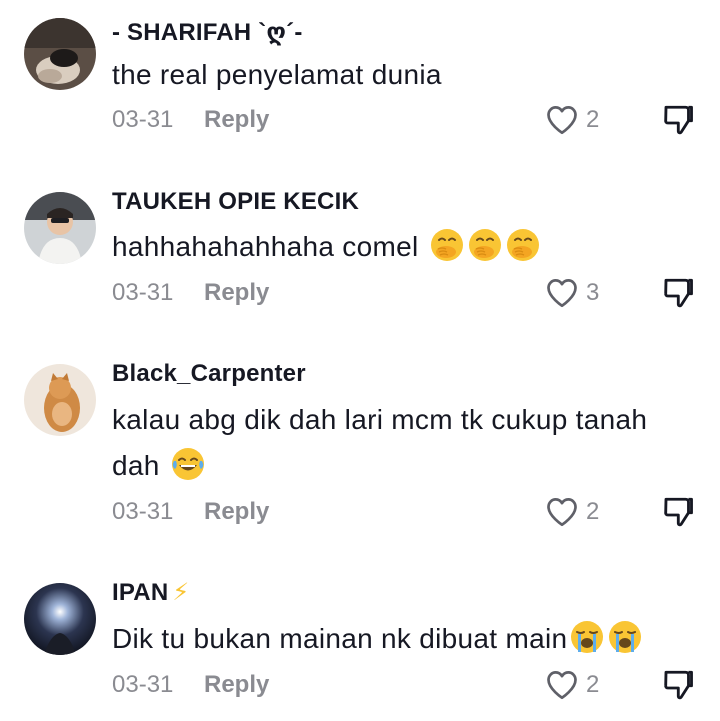 The height and width of the screenshot is (721, 720). I want to click on comment-username: TAUKEH OPIE KECIK, so click(235, 202).